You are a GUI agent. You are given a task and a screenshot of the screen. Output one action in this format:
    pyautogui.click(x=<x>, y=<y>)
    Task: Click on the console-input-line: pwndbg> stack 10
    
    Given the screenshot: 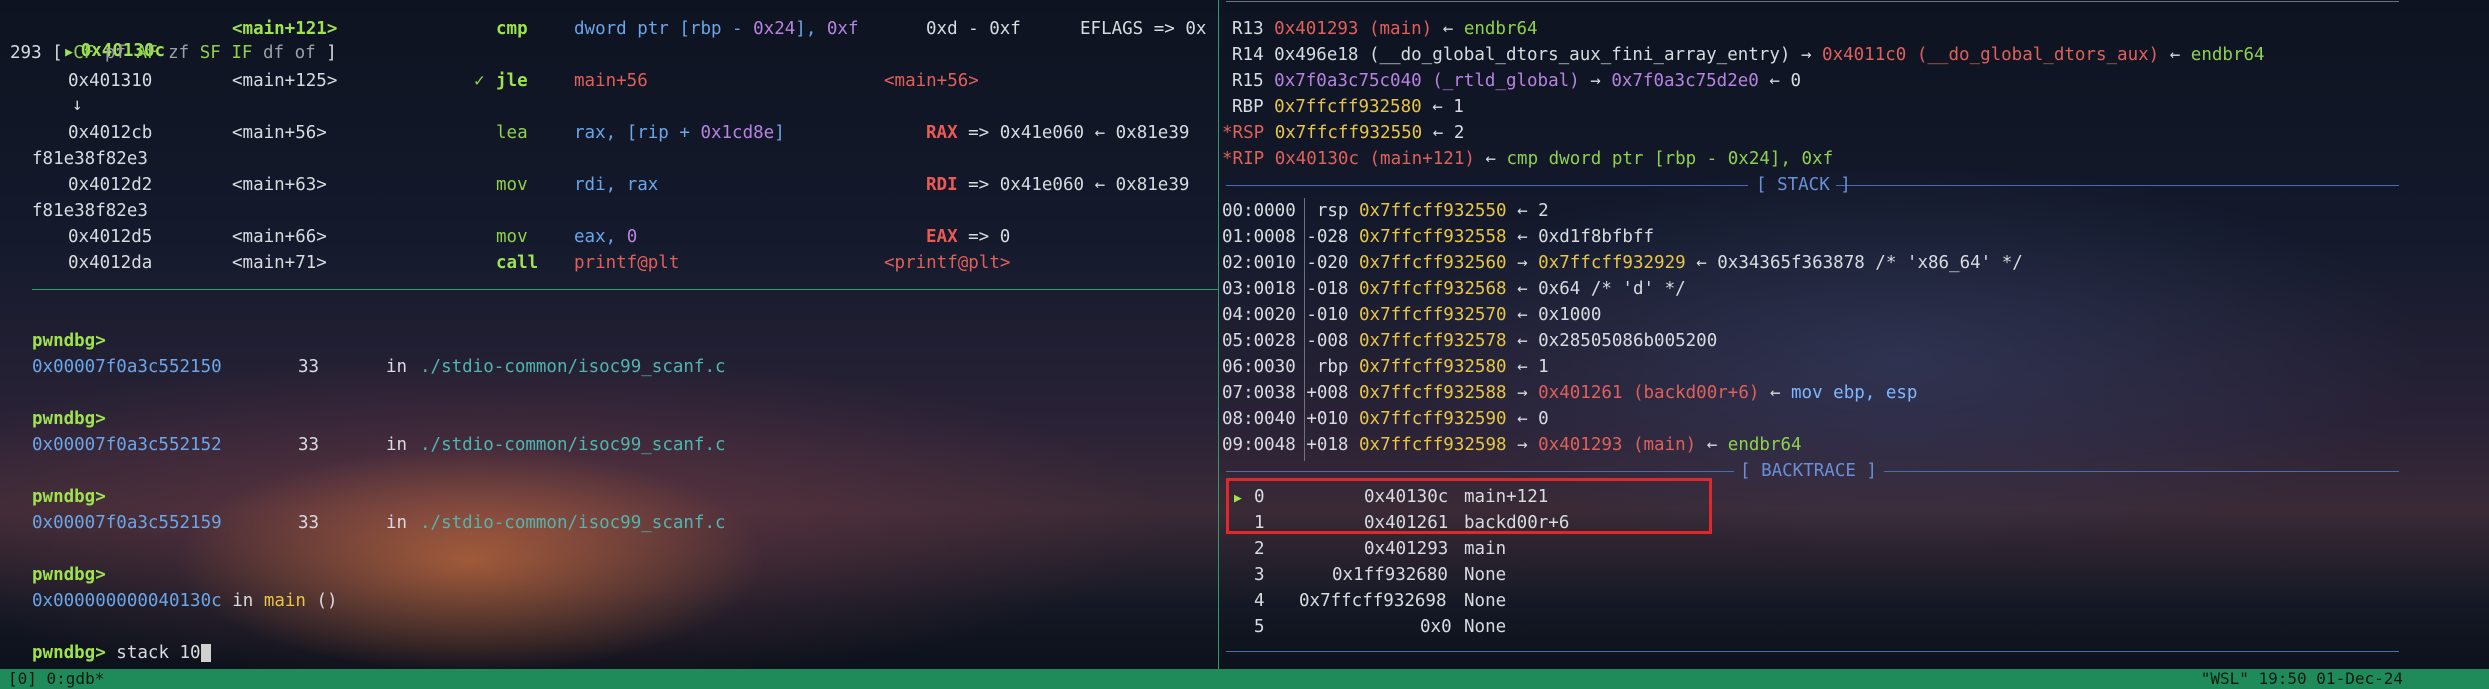 What is the action you would take?
    pyautogui.click(x=121, y=653)
    